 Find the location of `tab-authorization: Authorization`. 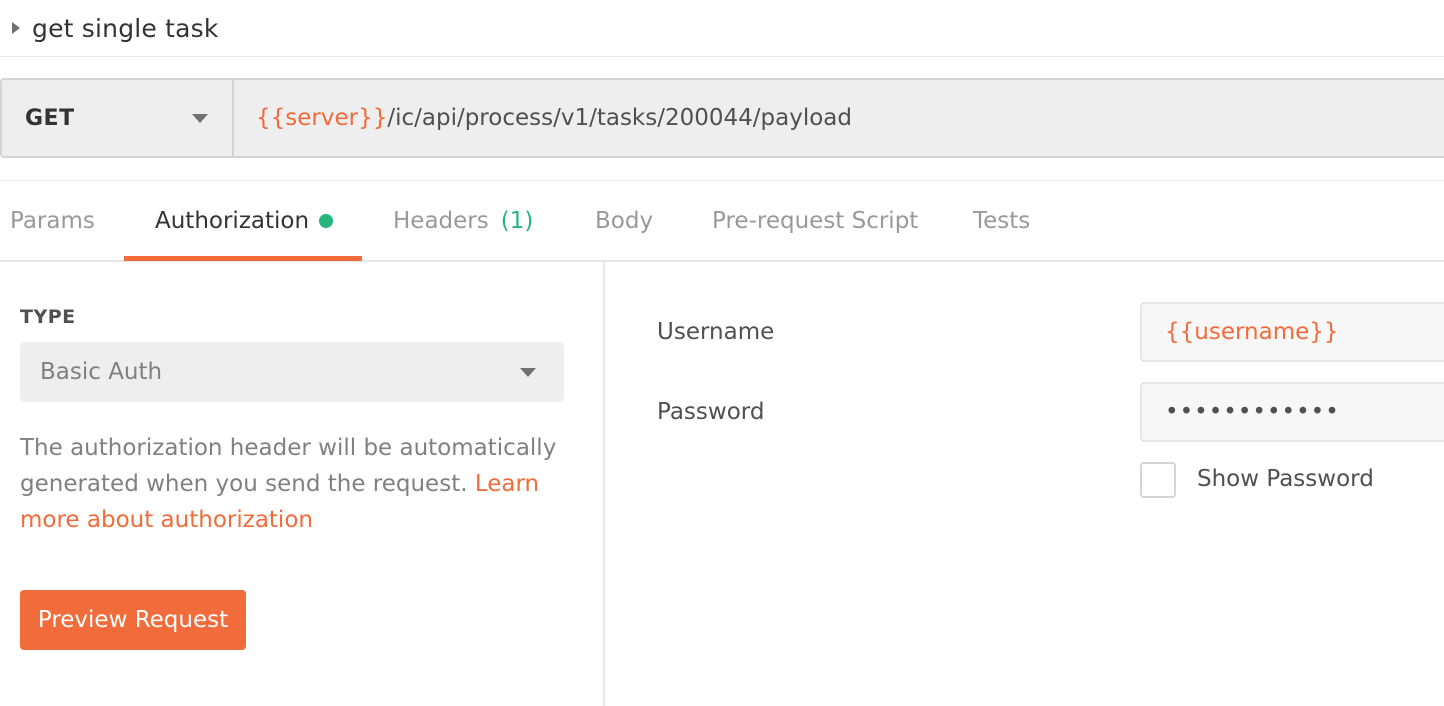

tab-authorization: Authorization is located at coordinates (244, 221).